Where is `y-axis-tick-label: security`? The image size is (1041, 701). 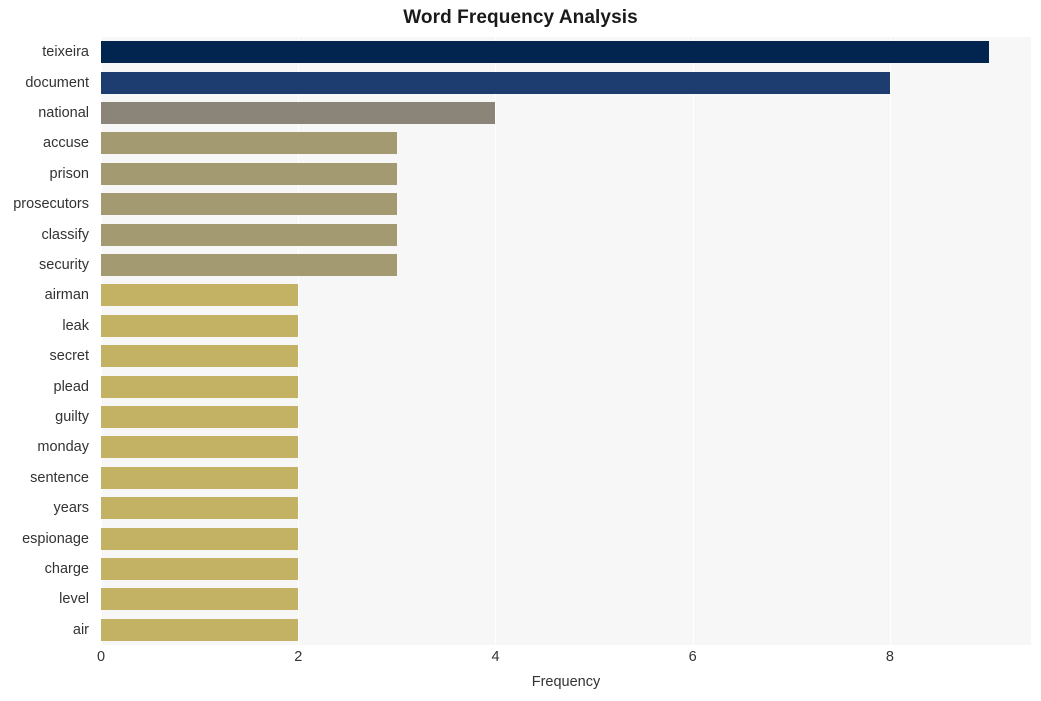
y-axis-tick-label: security is located at coordinates (64, 265).